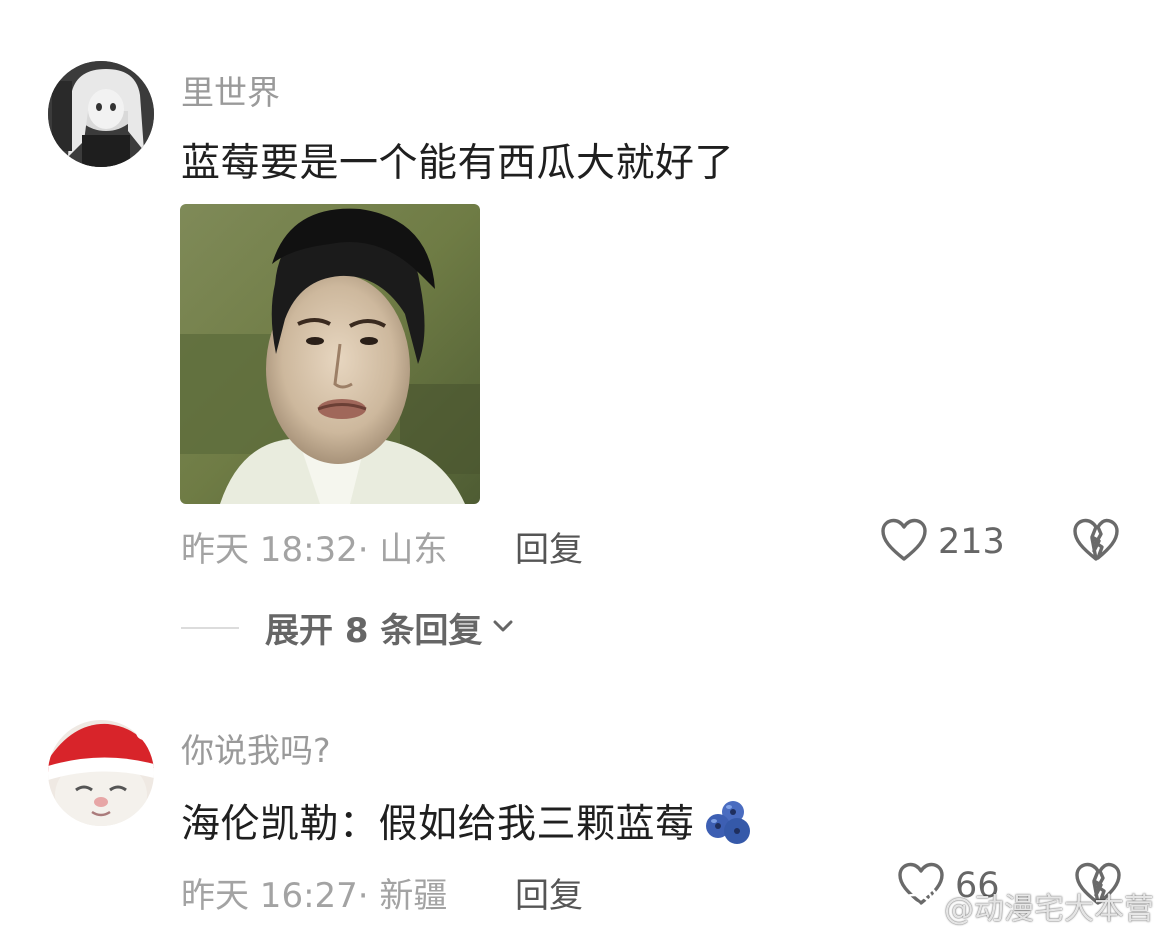 Image resolution: width=1169 pixels, height=929 pixels. I want to click on blueberry-emoji-icon, so click(729, 827).